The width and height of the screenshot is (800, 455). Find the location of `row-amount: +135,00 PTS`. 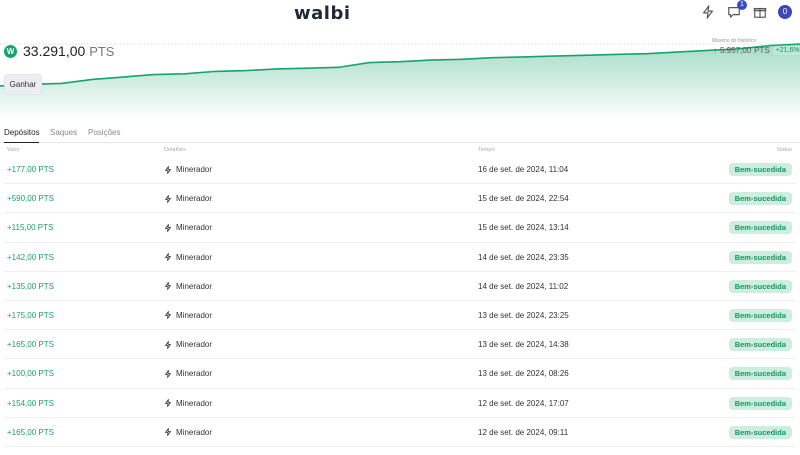

row-amount: +135,00 PTS is located at coordinates (30, 286).